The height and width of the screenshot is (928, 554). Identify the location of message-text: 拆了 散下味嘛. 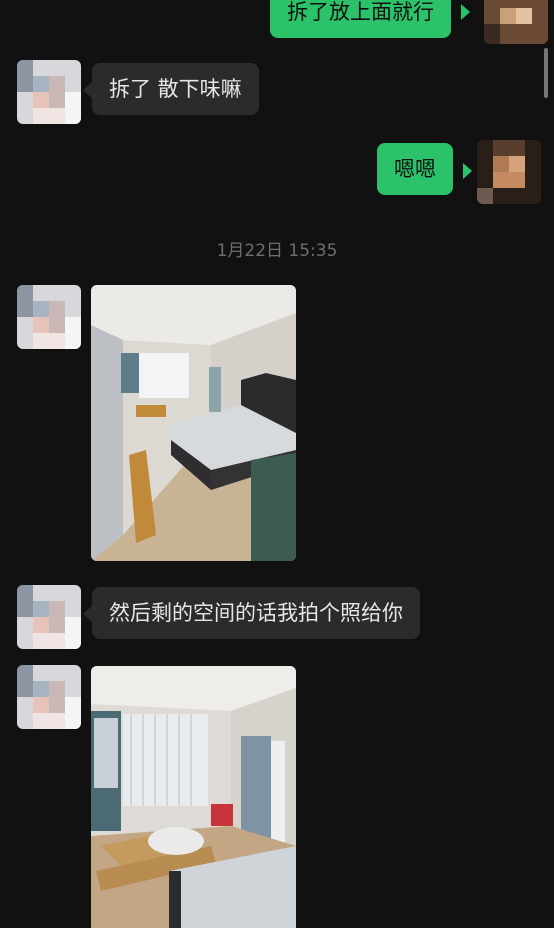
(175, 89).